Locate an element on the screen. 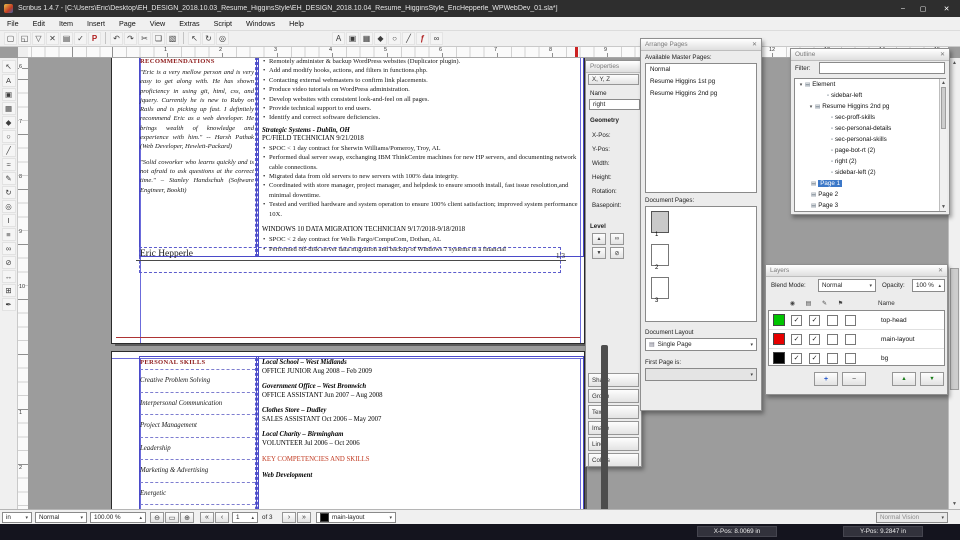  outline-item-page-1: ▤ Page 1 is located at coordinates (870, 183).